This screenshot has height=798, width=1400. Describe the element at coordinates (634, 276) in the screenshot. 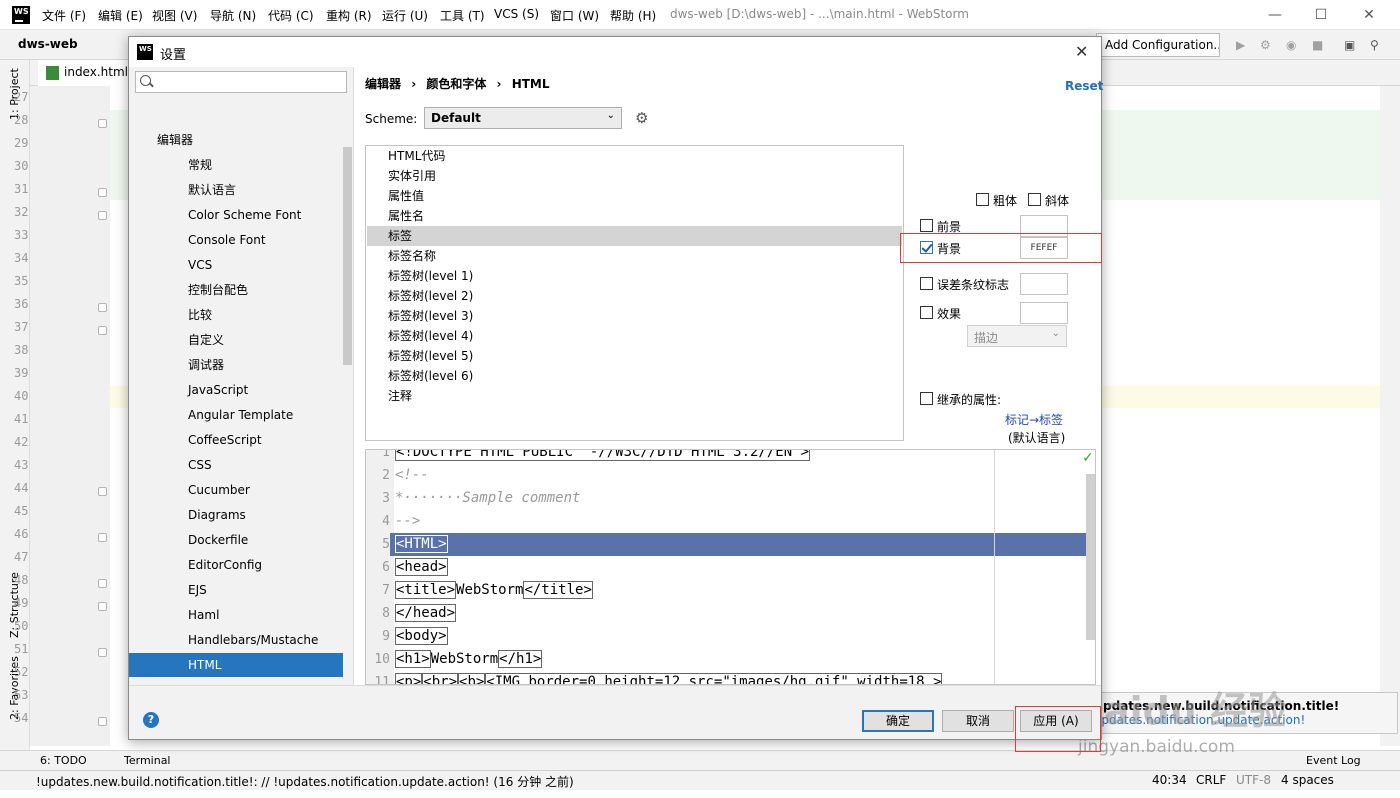

I see `attribute-list-item: 标签树(level 1)` at that location.